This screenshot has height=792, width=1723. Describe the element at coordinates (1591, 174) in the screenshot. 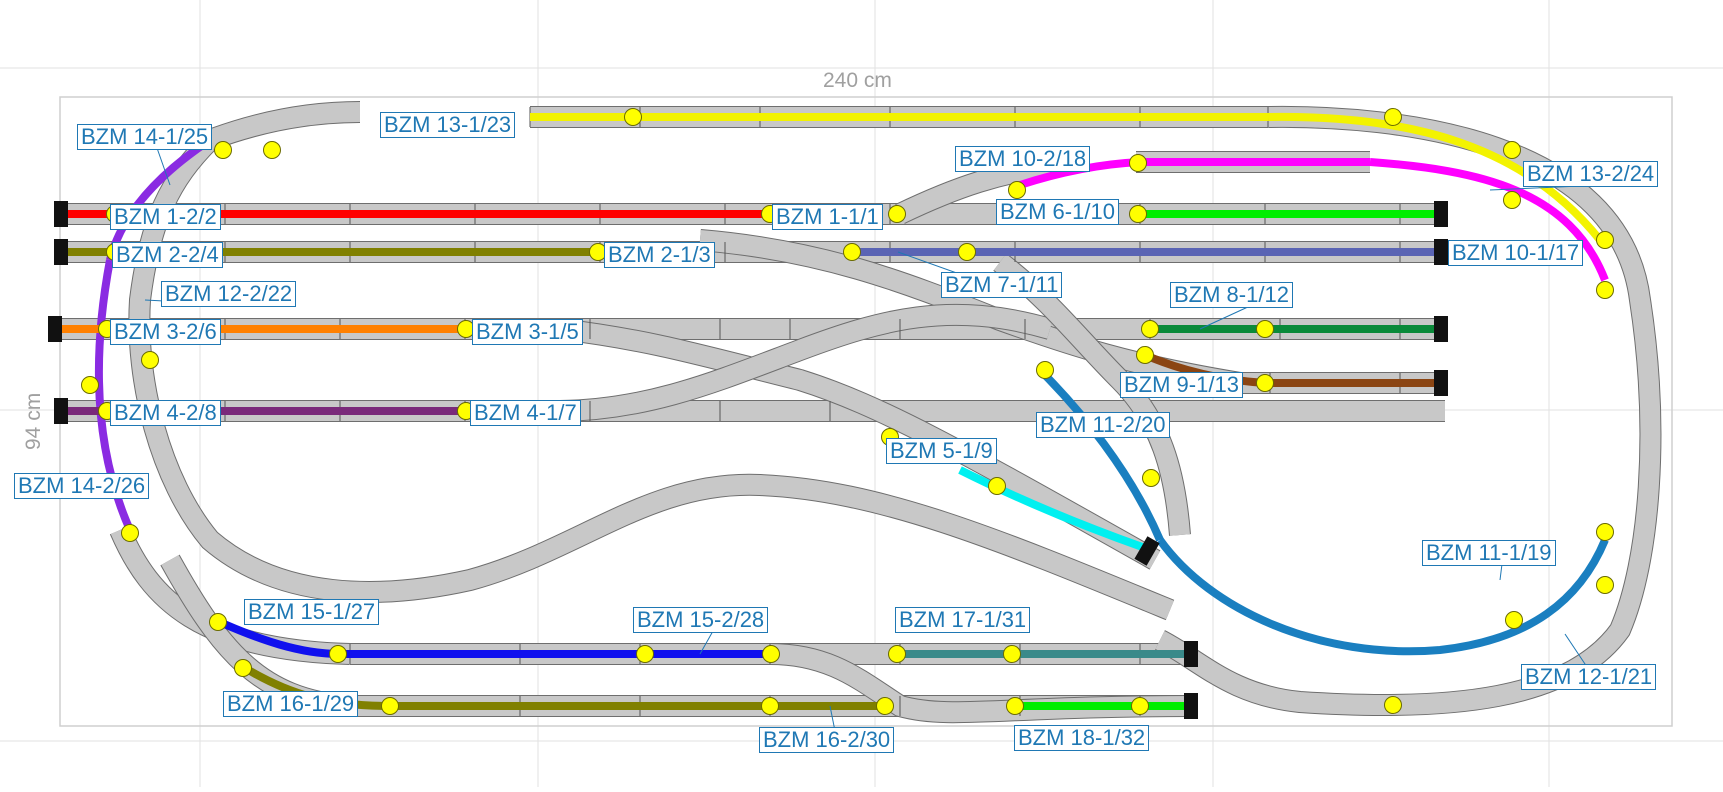

I see `label-b13_2: BZM 13-2/24` at that location.